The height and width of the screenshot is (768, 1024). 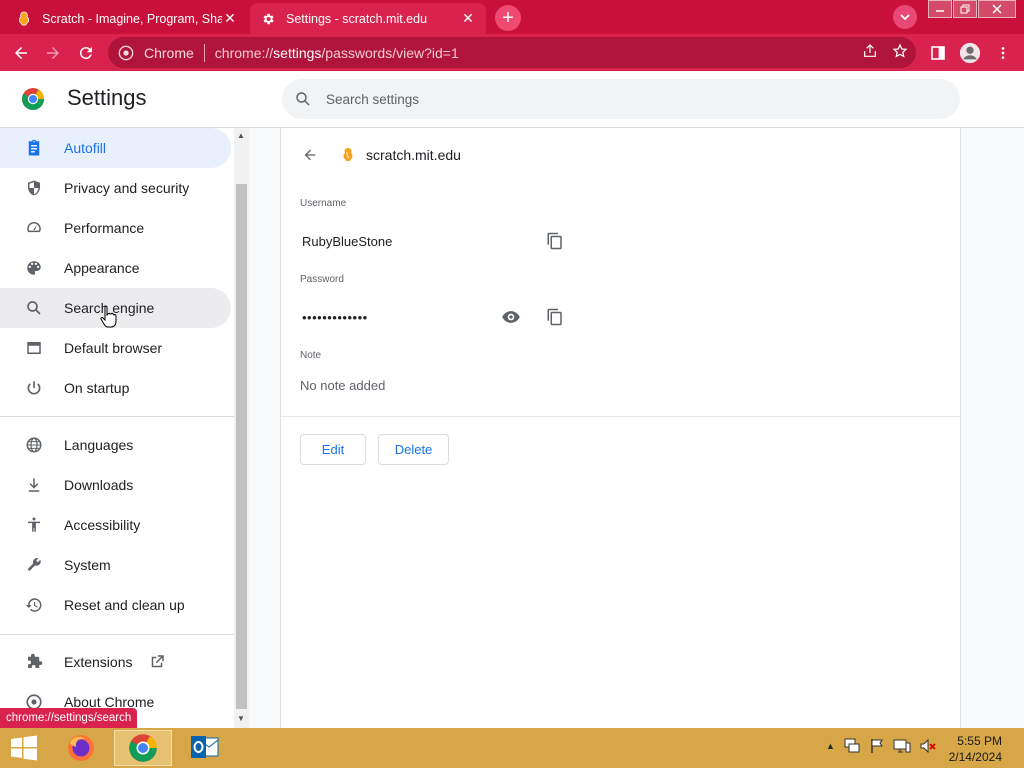 I want to click on sidebar-item-label: Privacy and security, so click(x=127, y=188).